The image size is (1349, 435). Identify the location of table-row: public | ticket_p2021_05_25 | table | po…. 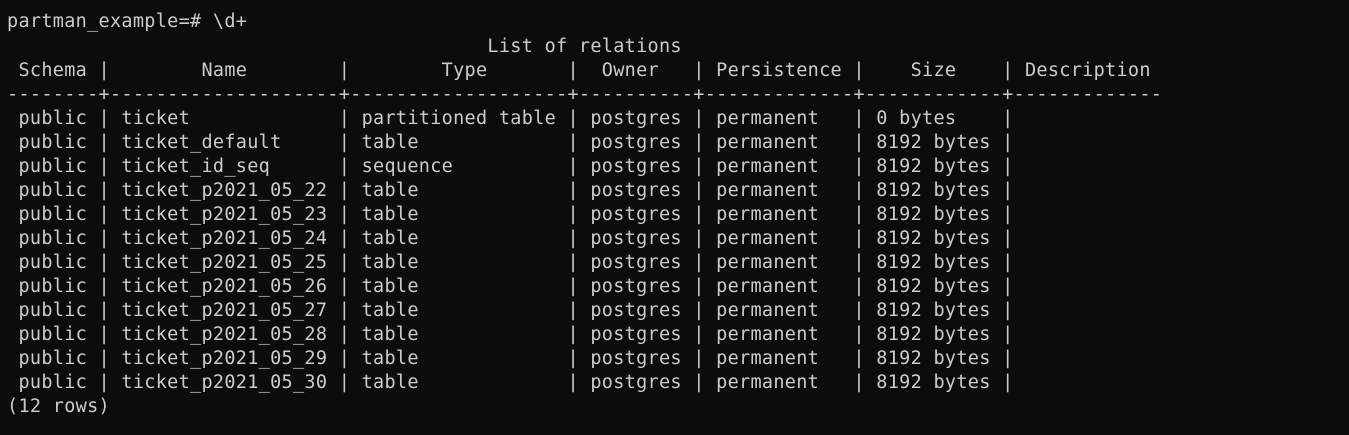
(510, 262).